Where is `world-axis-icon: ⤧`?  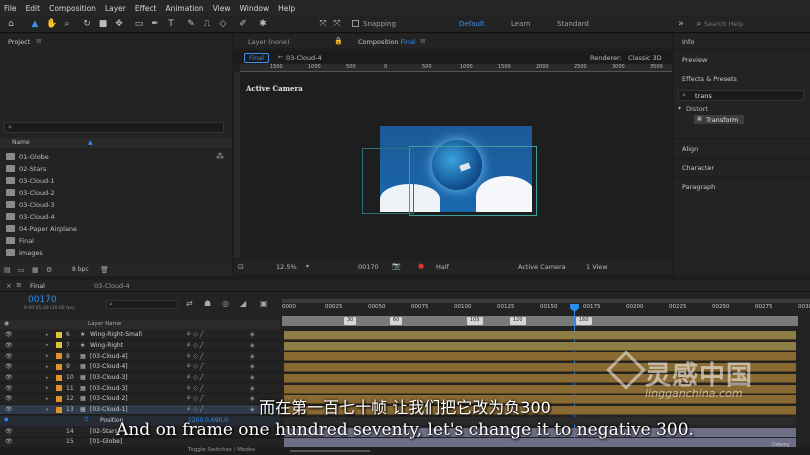 world-axis-icon: ⤧ is located at coordinates (337, 24).